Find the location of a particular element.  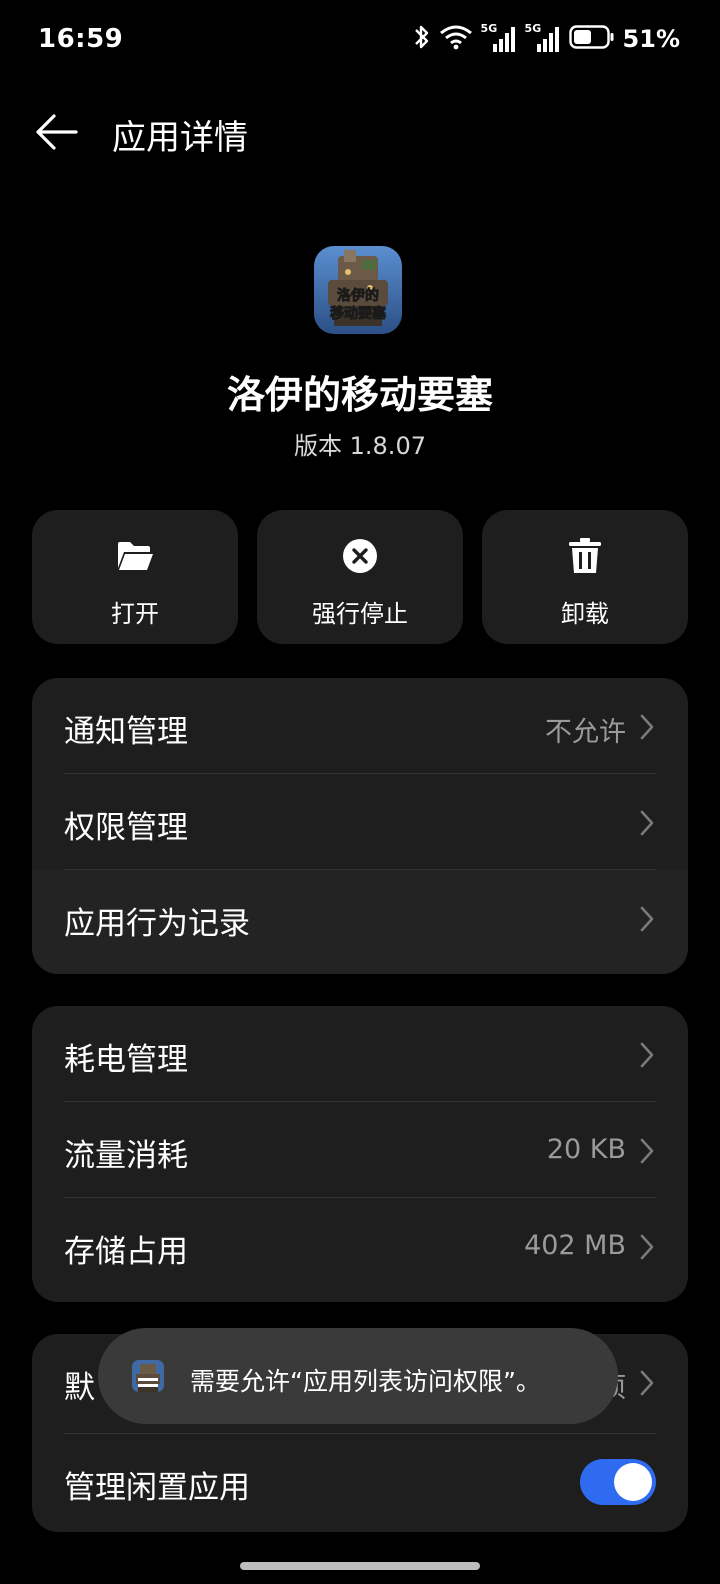

app-bar: 应用详情 is located at coordinates (360, 132).